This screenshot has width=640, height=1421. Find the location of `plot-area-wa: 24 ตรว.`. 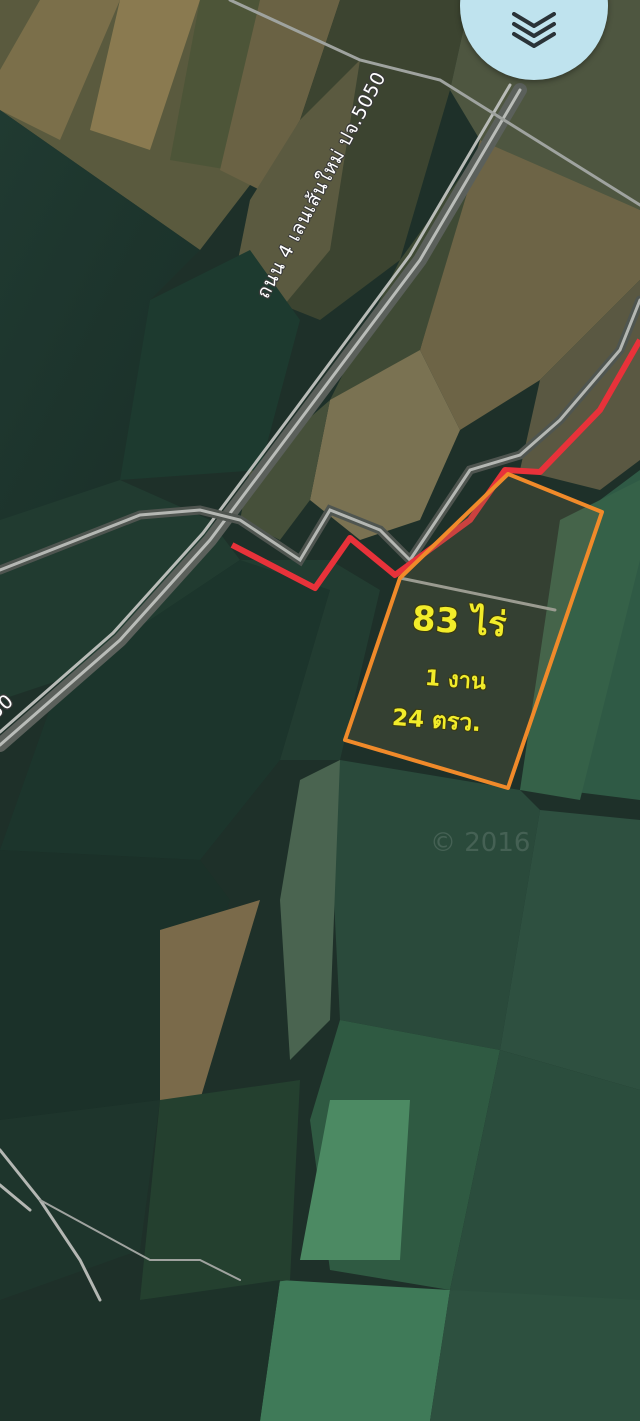

plot-area-wa: 24 ตรว. is located at coordinates (436, 721).